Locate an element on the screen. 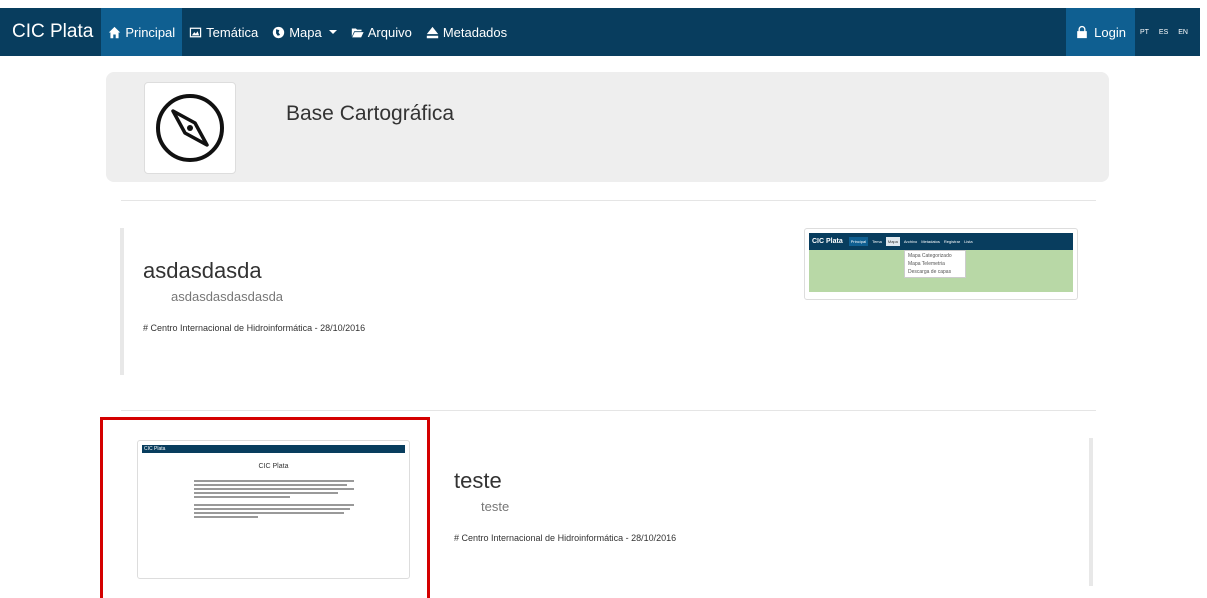 The width and height of the screenshot is (1207, 598). thumbnail-dropdown-item: Descarga de capas is located at coordinates (930, 272).